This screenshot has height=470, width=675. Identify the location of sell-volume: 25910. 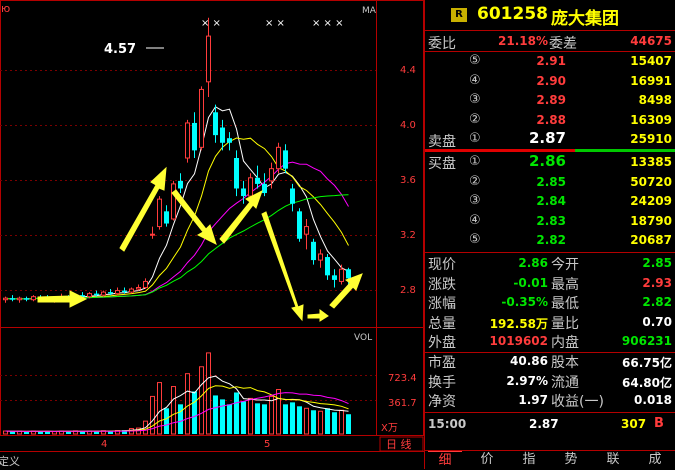
(651, 139).